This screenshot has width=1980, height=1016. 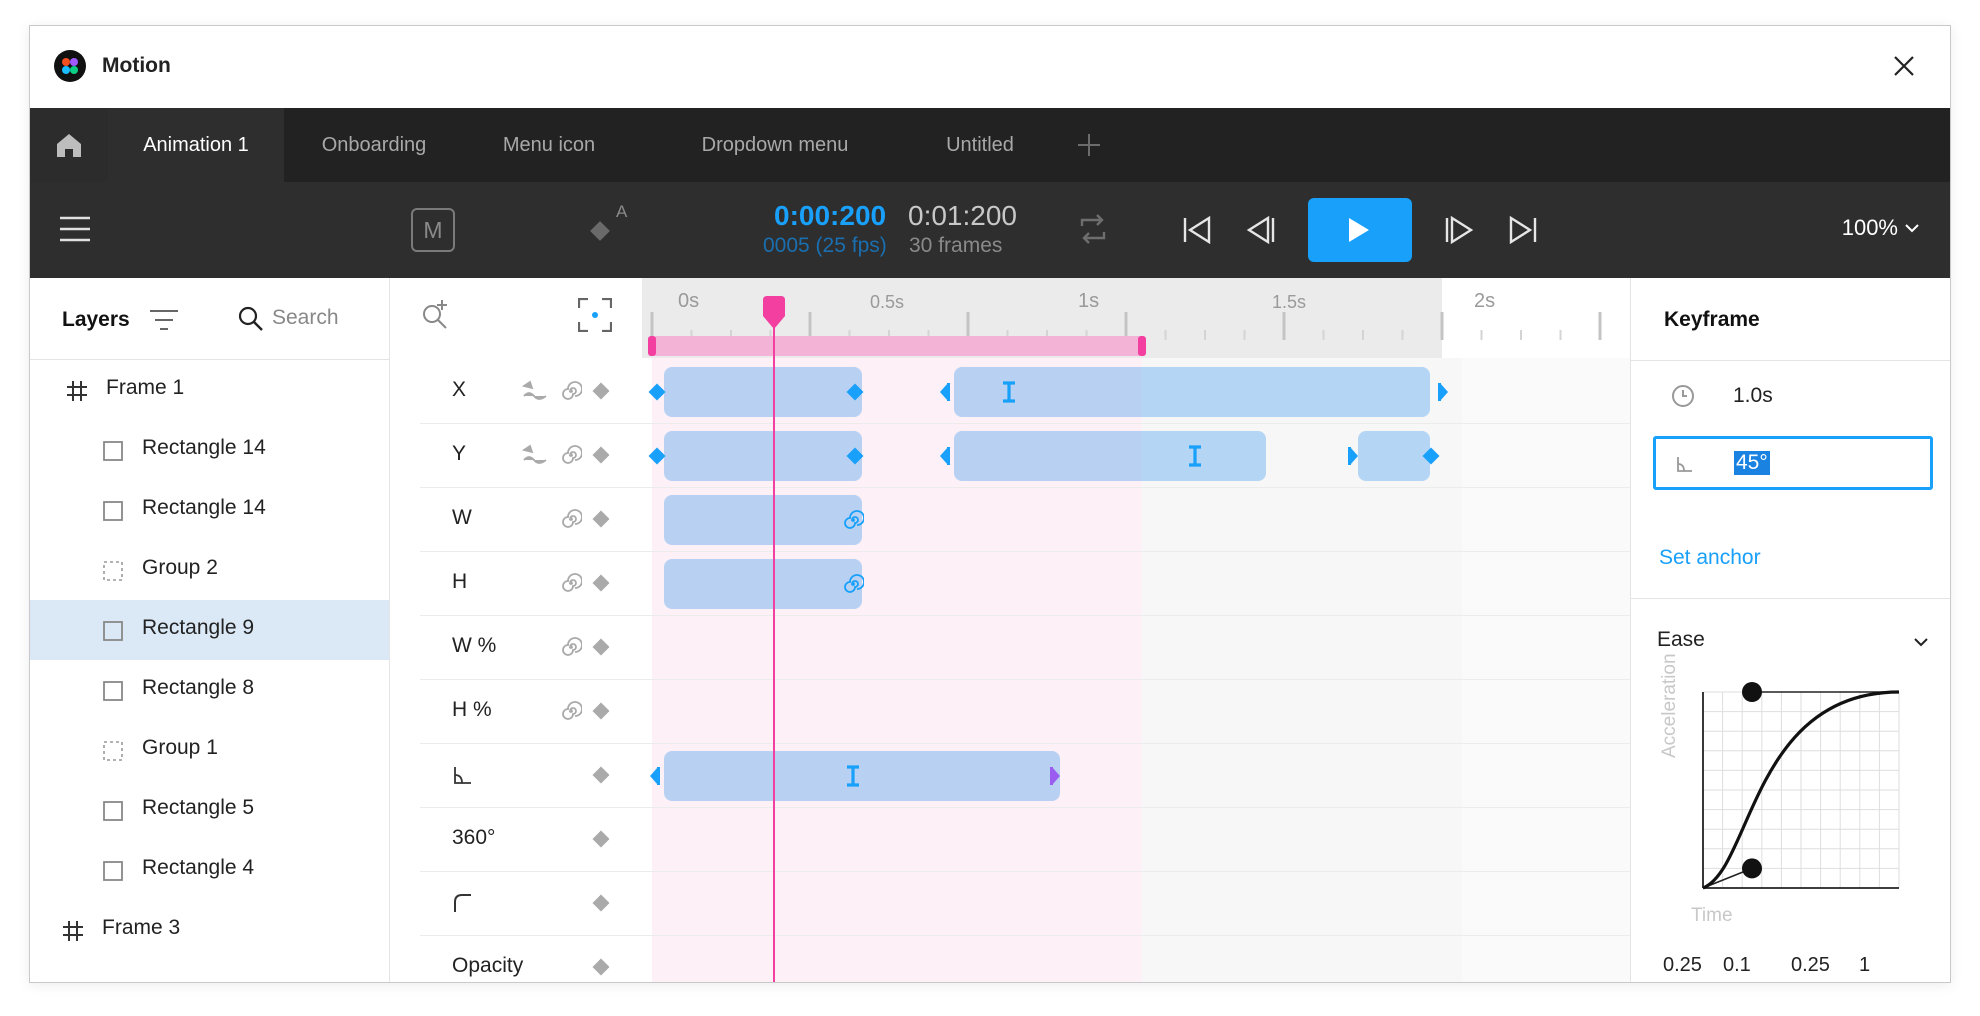 What do you see at coordinates (209, 810) in the screenshot?
I see `layer-item: Rectangle 5` at bounding box center [209, 810].